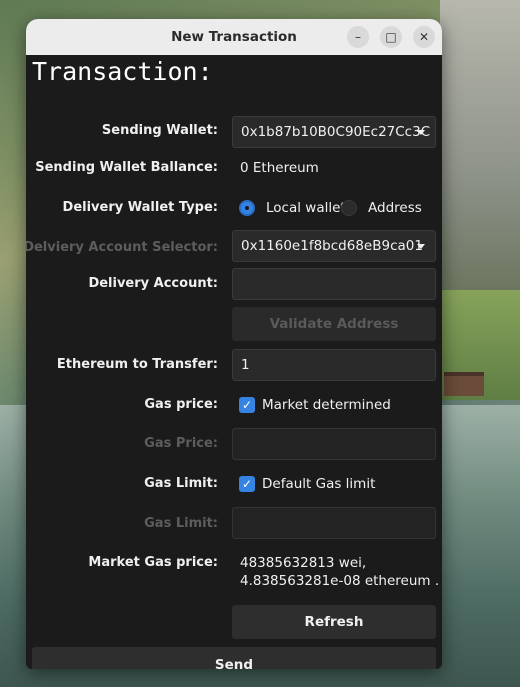  Describe the element at coordinates (140, 207) in the screenshot. I see `delivery-wallet-type-label: Delivery Wallet Type:` at that location.